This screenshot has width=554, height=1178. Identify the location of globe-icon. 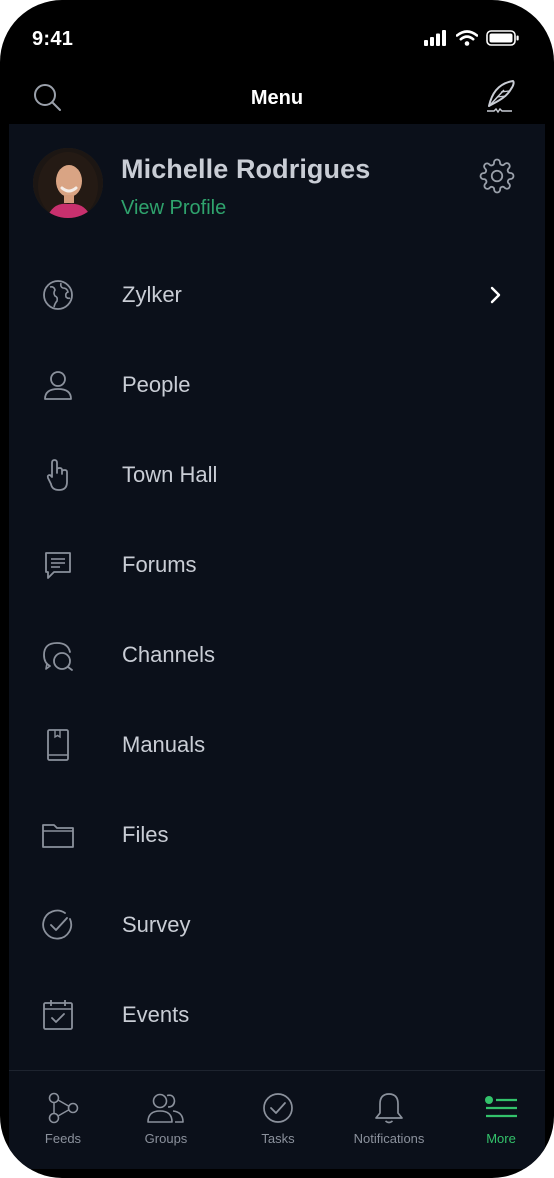
(58, 295).